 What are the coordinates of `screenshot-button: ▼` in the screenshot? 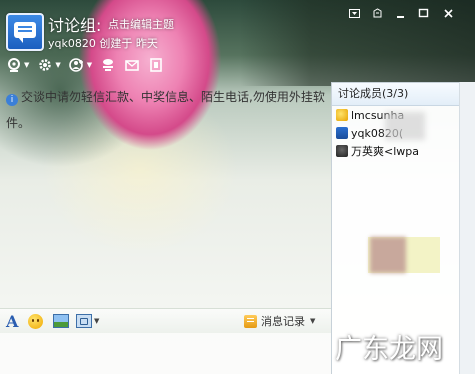 It's located at (87, 321).